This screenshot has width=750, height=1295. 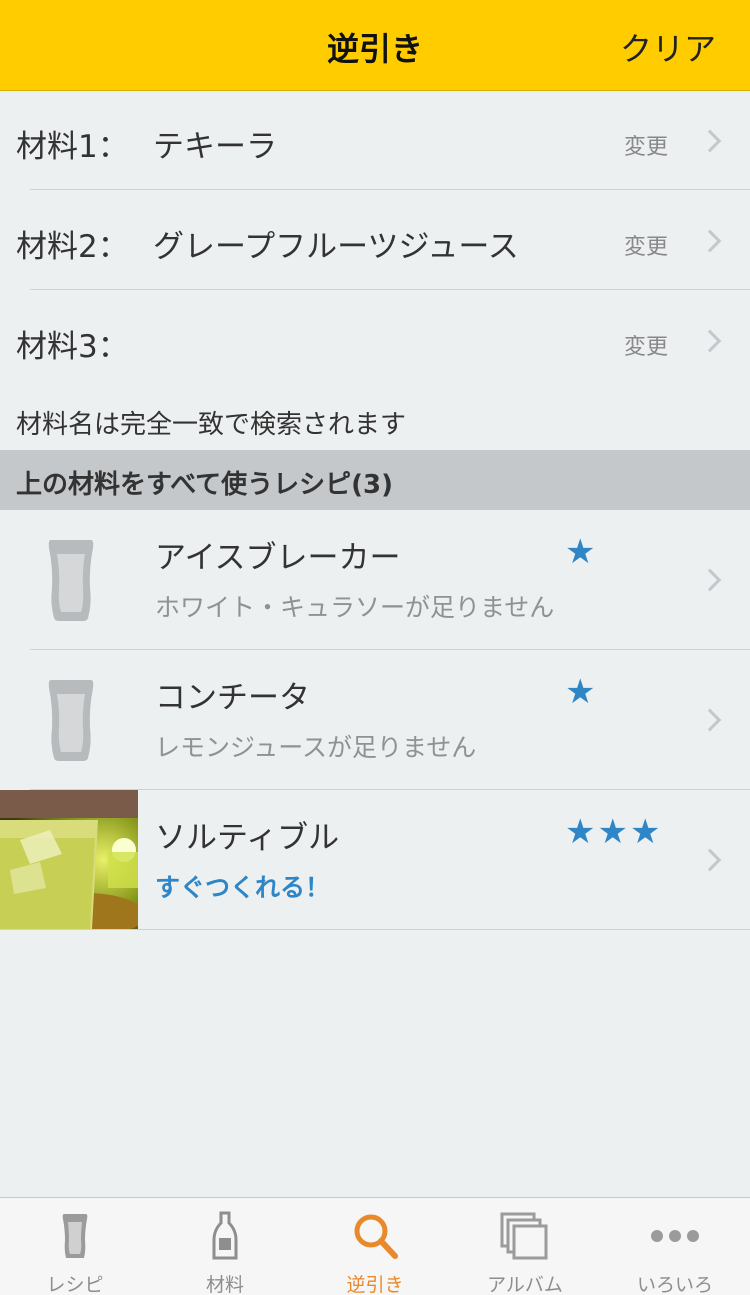 I want to click on tab-album: アルバム, so click(x=525, y=1246).